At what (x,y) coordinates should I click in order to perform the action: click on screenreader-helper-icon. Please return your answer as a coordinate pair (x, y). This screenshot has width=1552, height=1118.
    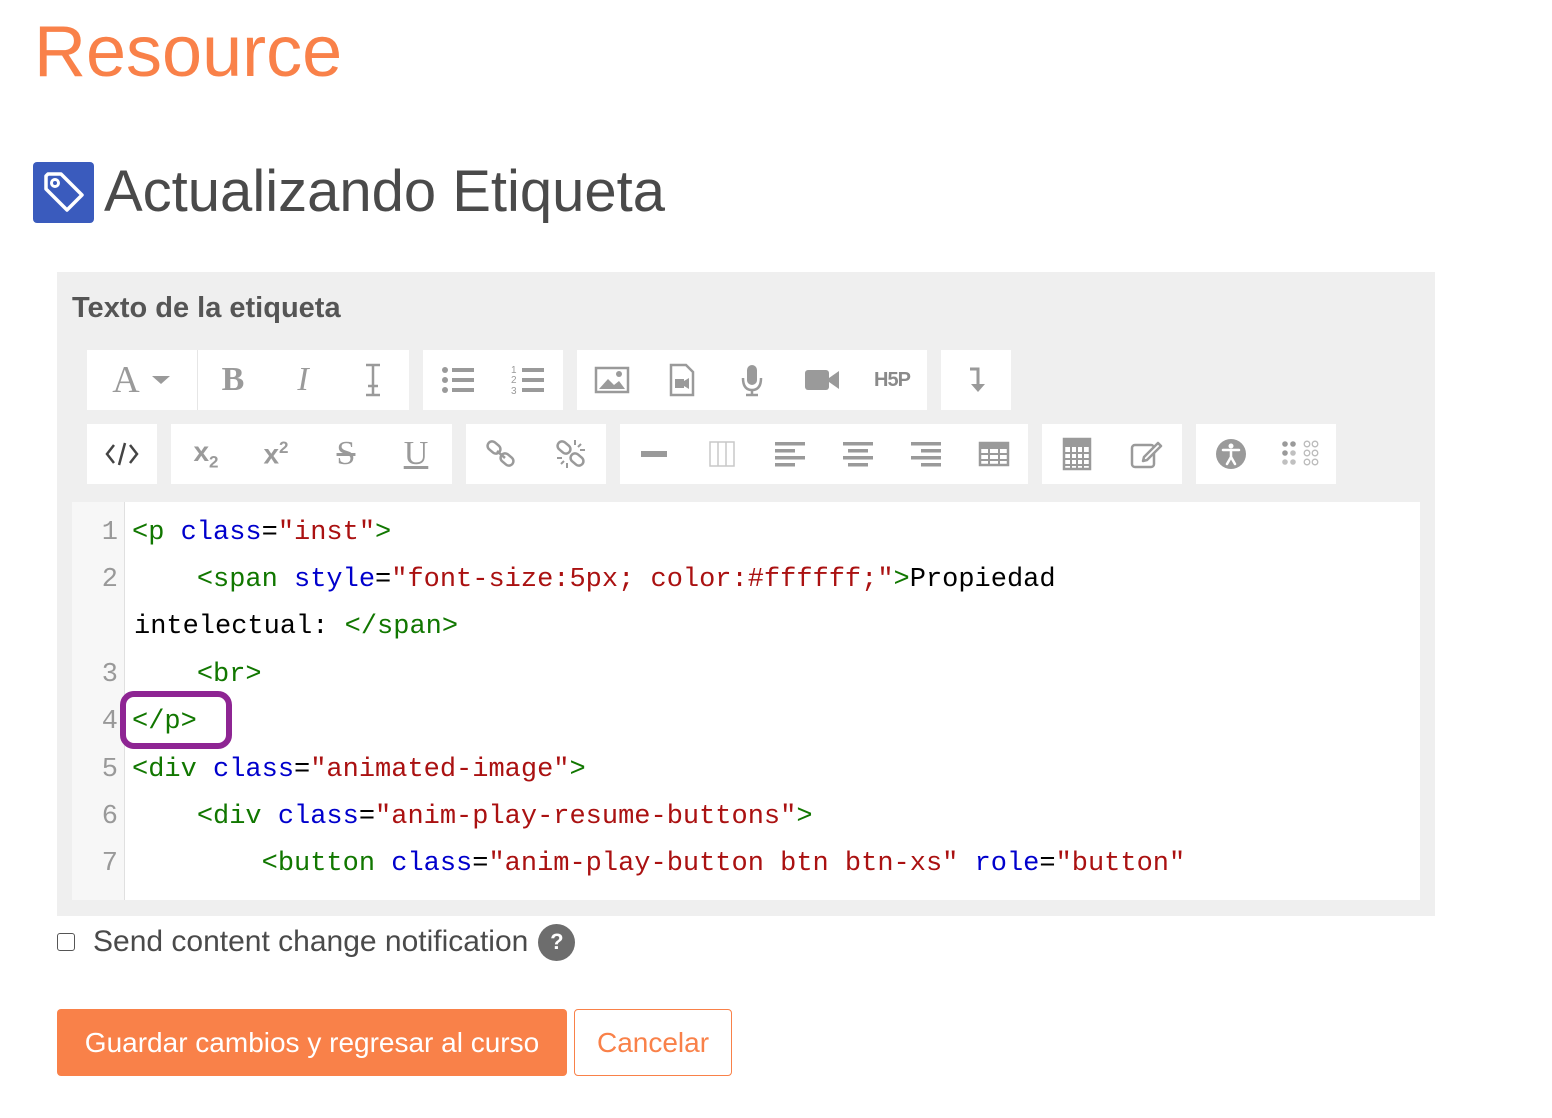
    Looking at the image, I should click on (1300, 453).